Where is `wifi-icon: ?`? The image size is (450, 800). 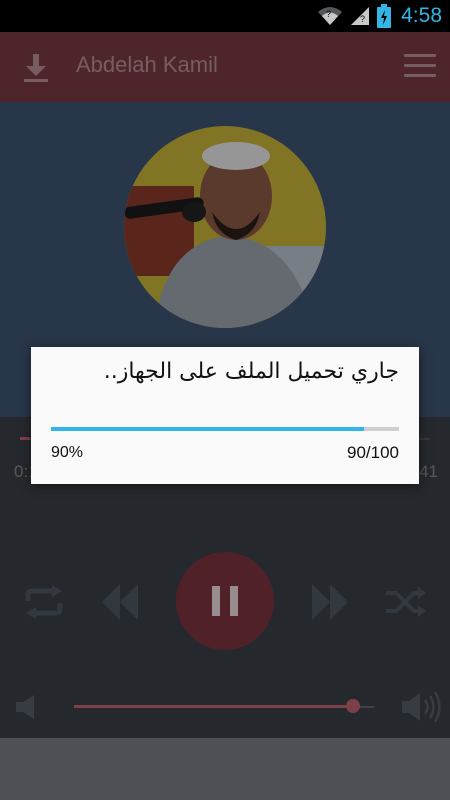 wifi-icon: ? is located at coordinates (330, 16).